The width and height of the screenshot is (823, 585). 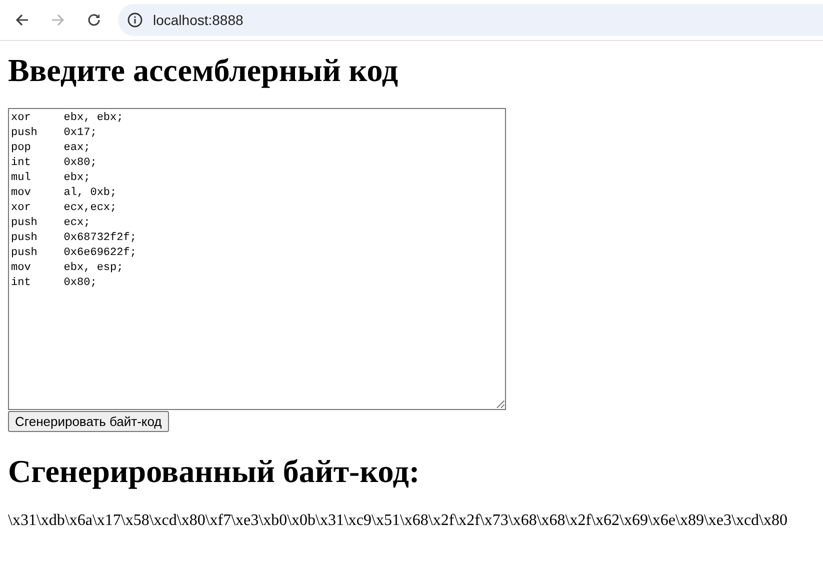 What do you see at coordinates (135, 20) in the screenshot?
I see `info-icon` at bounding box center [135, 20].